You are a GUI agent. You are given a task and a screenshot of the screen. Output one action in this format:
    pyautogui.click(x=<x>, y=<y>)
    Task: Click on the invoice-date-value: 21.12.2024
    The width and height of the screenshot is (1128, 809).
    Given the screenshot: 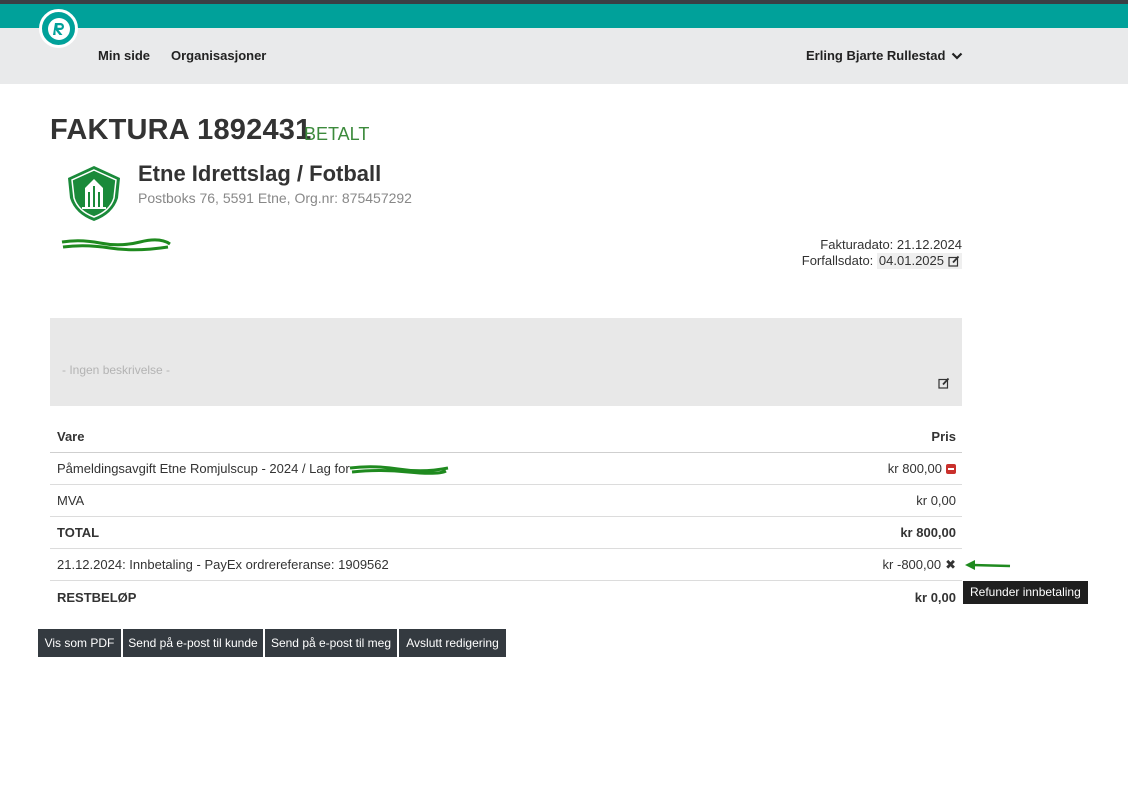 What is the action you would take?
    pyautogui.click(x=929, y=244)
    